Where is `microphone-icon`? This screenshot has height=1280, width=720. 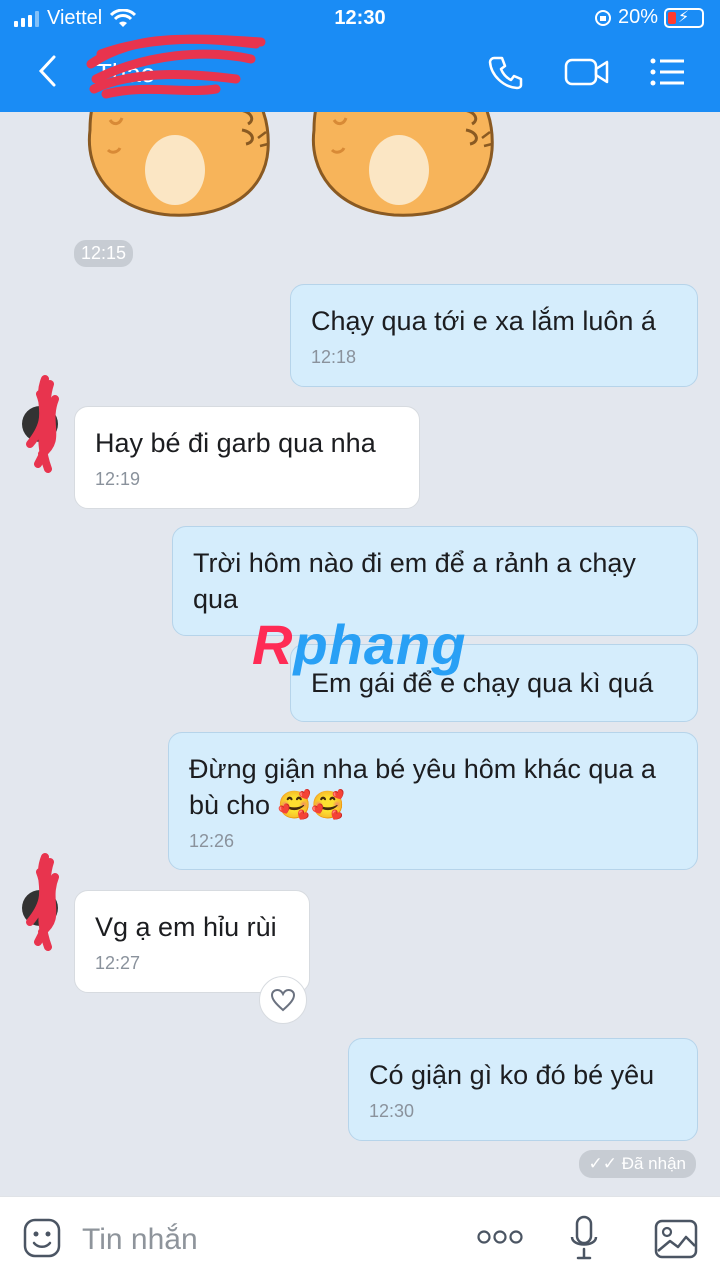 microphone-icon is located at coordinates (584, 1238).